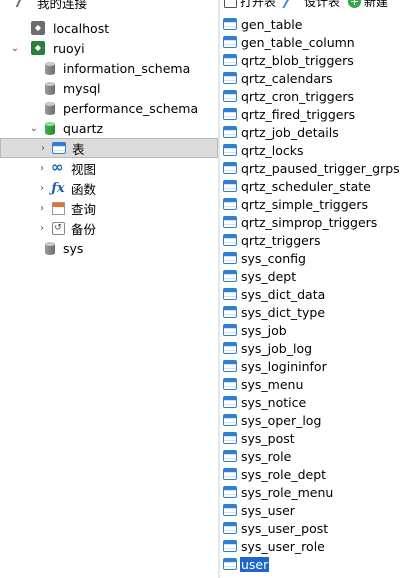  I want to click on table-row: sys_user_post, so click(276, 528).